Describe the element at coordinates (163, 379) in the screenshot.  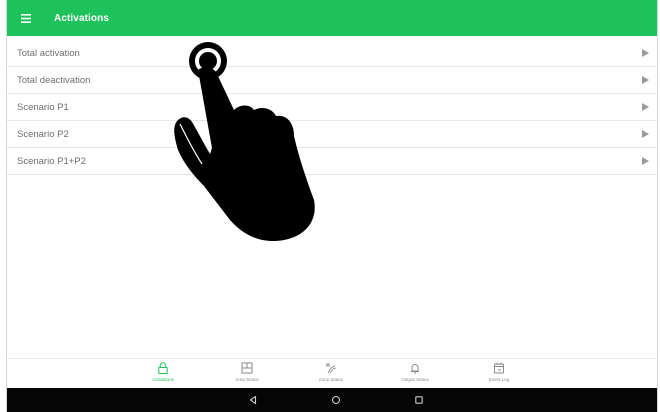
I see `nav-label: Activations` at that location.